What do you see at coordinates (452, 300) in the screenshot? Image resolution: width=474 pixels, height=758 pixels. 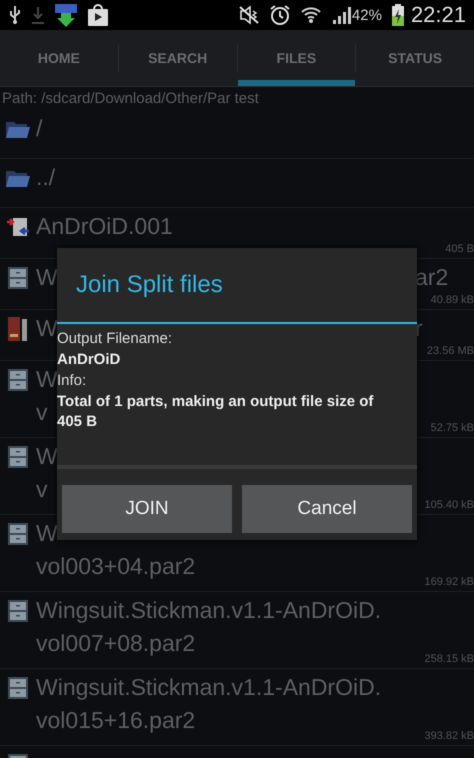 I see `file-size: 40.89 kB` at bounding box center [452, 300].